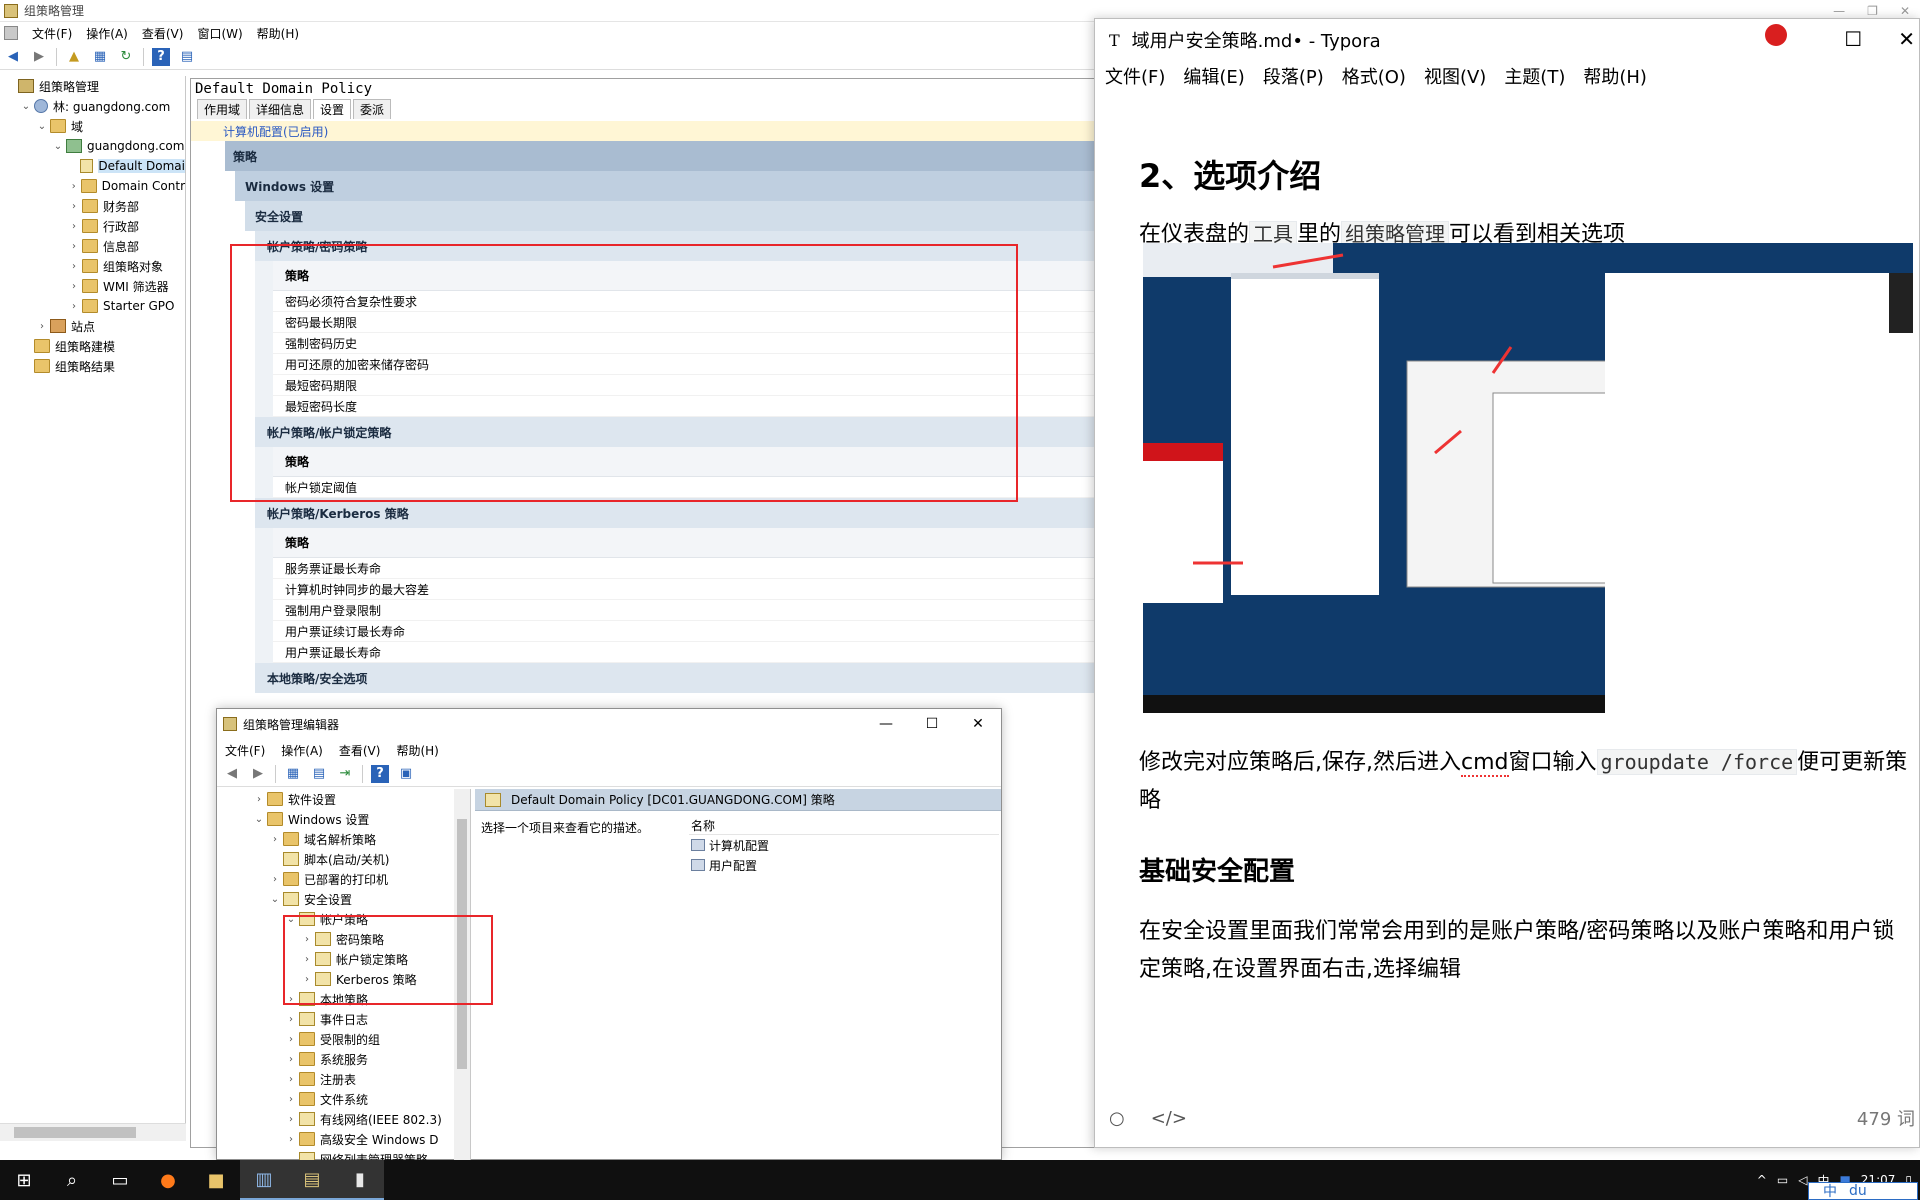 Image resolution: width=1920 pixels, height=1200 pixels. I want to click on computer-config-link: 计算机配置(已启用), so click(690, 131).